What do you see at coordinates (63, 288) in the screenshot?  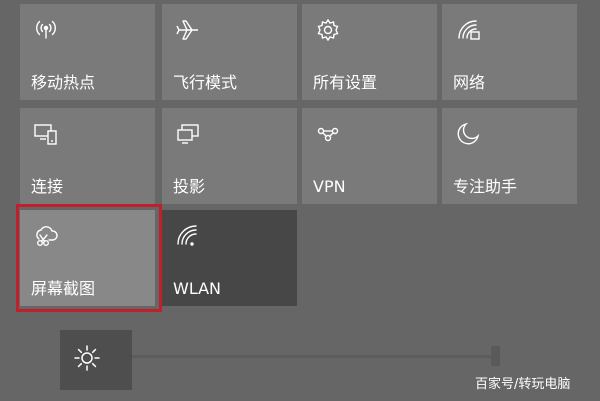 I see `tile-label: 屏幕截图` at bounding box center [63, 288].